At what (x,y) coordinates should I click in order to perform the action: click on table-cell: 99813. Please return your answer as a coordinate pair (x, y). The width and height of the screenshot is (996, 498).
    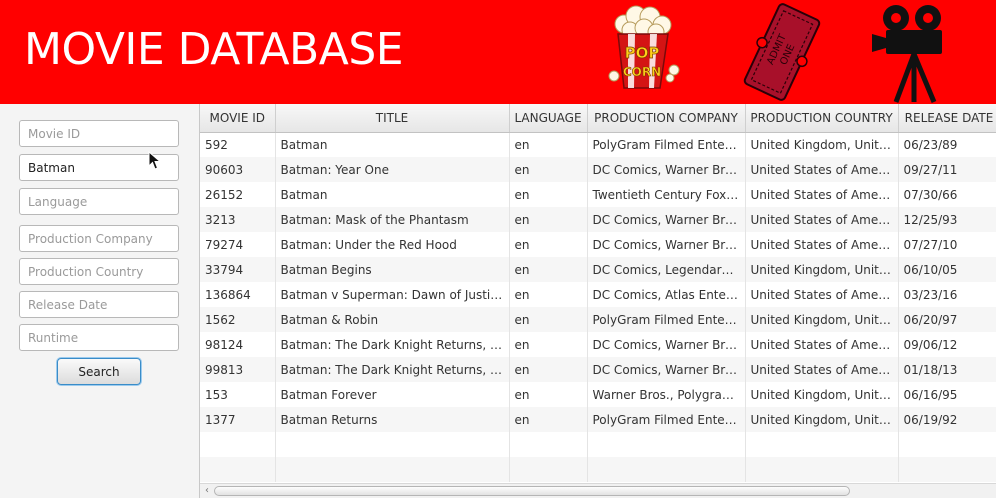
    Looking at the image, I should click on (238, 369).